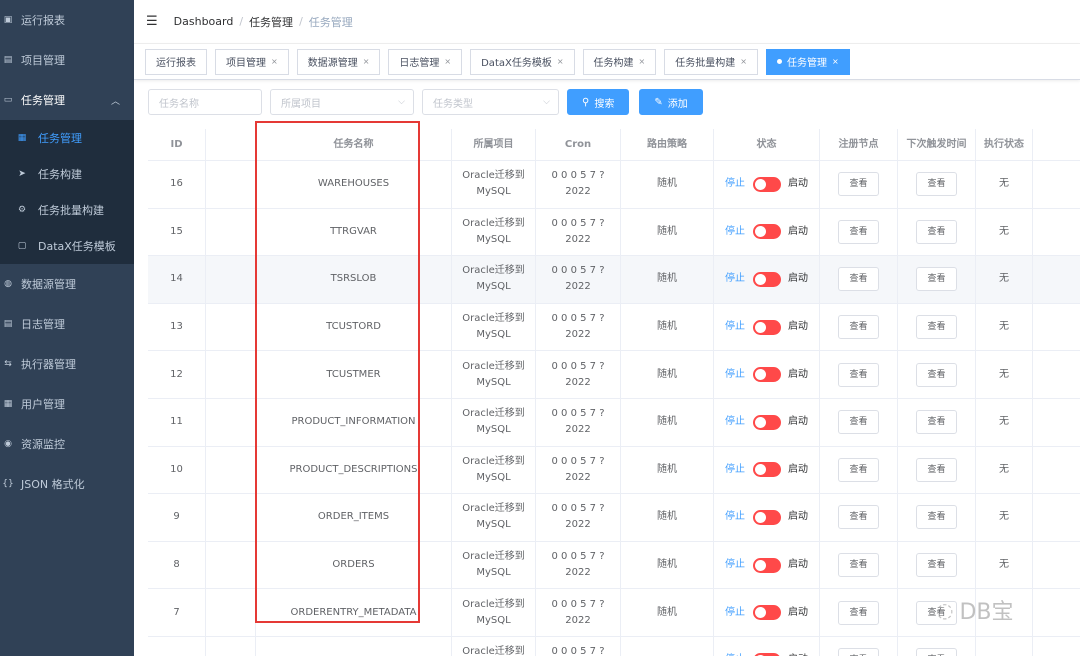  Describe the element at coordinates (614, 646) in the screenshot. I see `table-row: Oracle迁移到M0 0 0 5 7 ? 202 停止 启动 查看 查看` at that location.